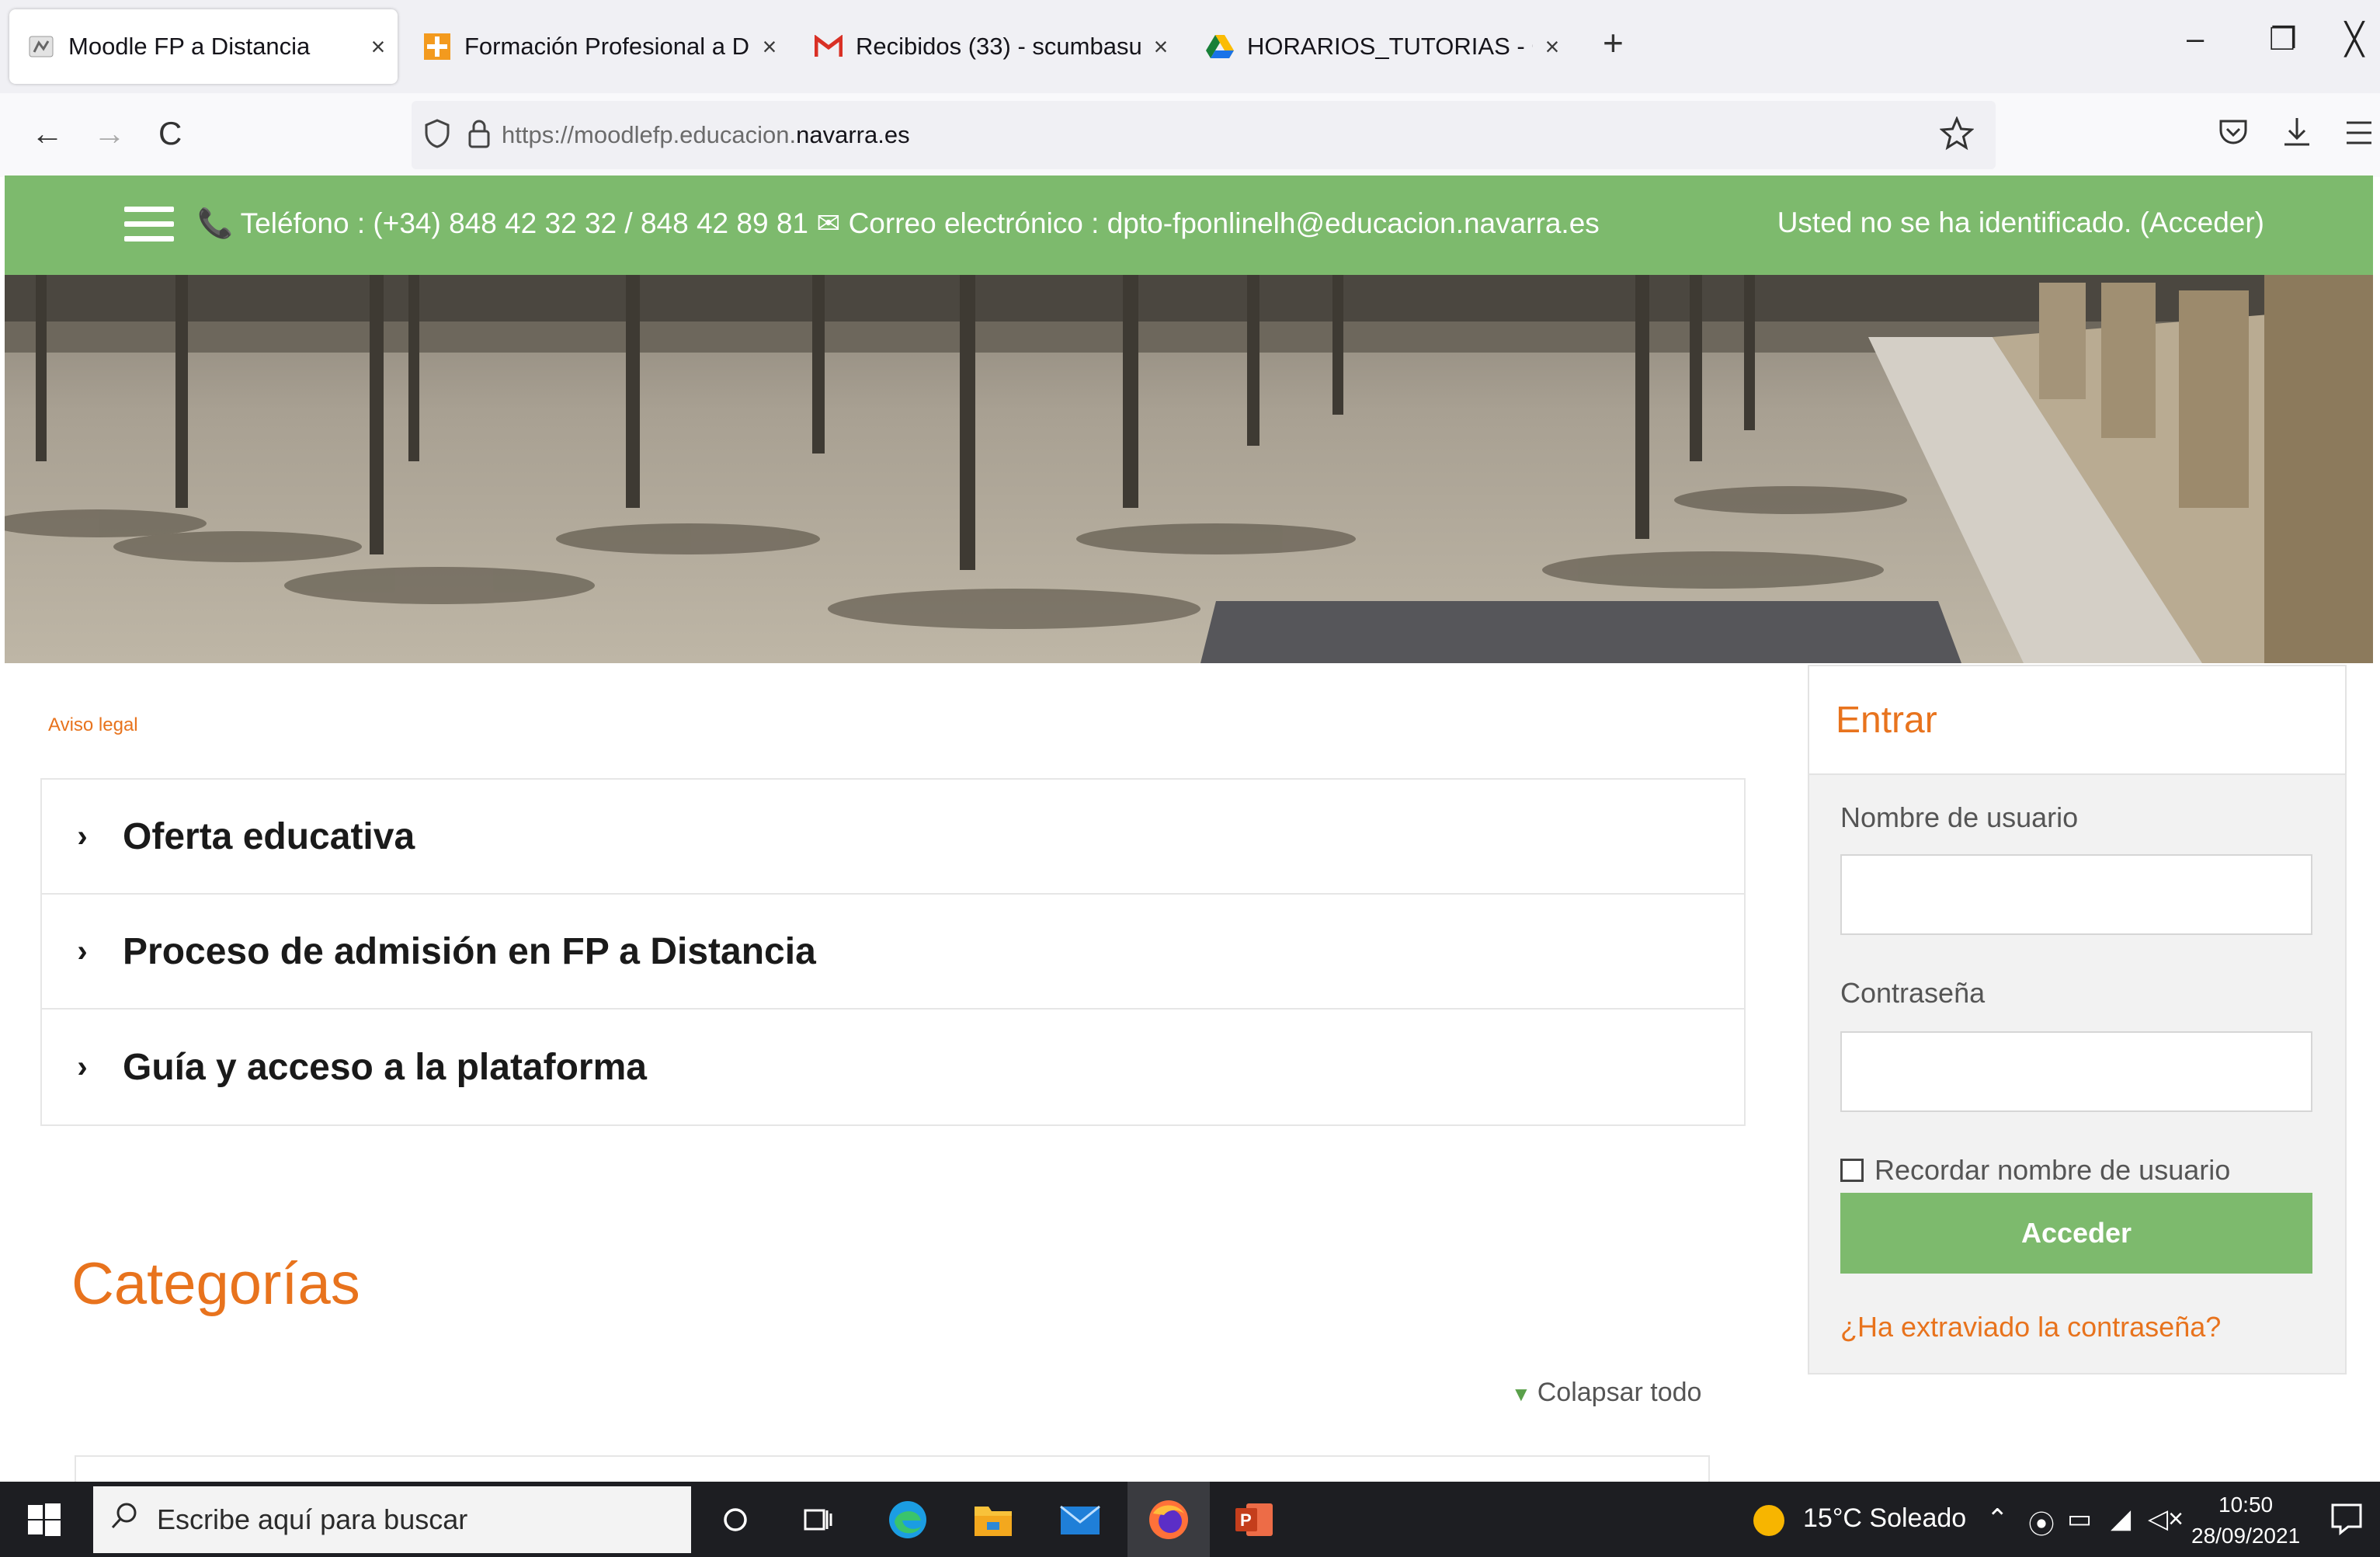 The image size is (2380, 1557). I want to click on password-input, so click(2076, 1071).